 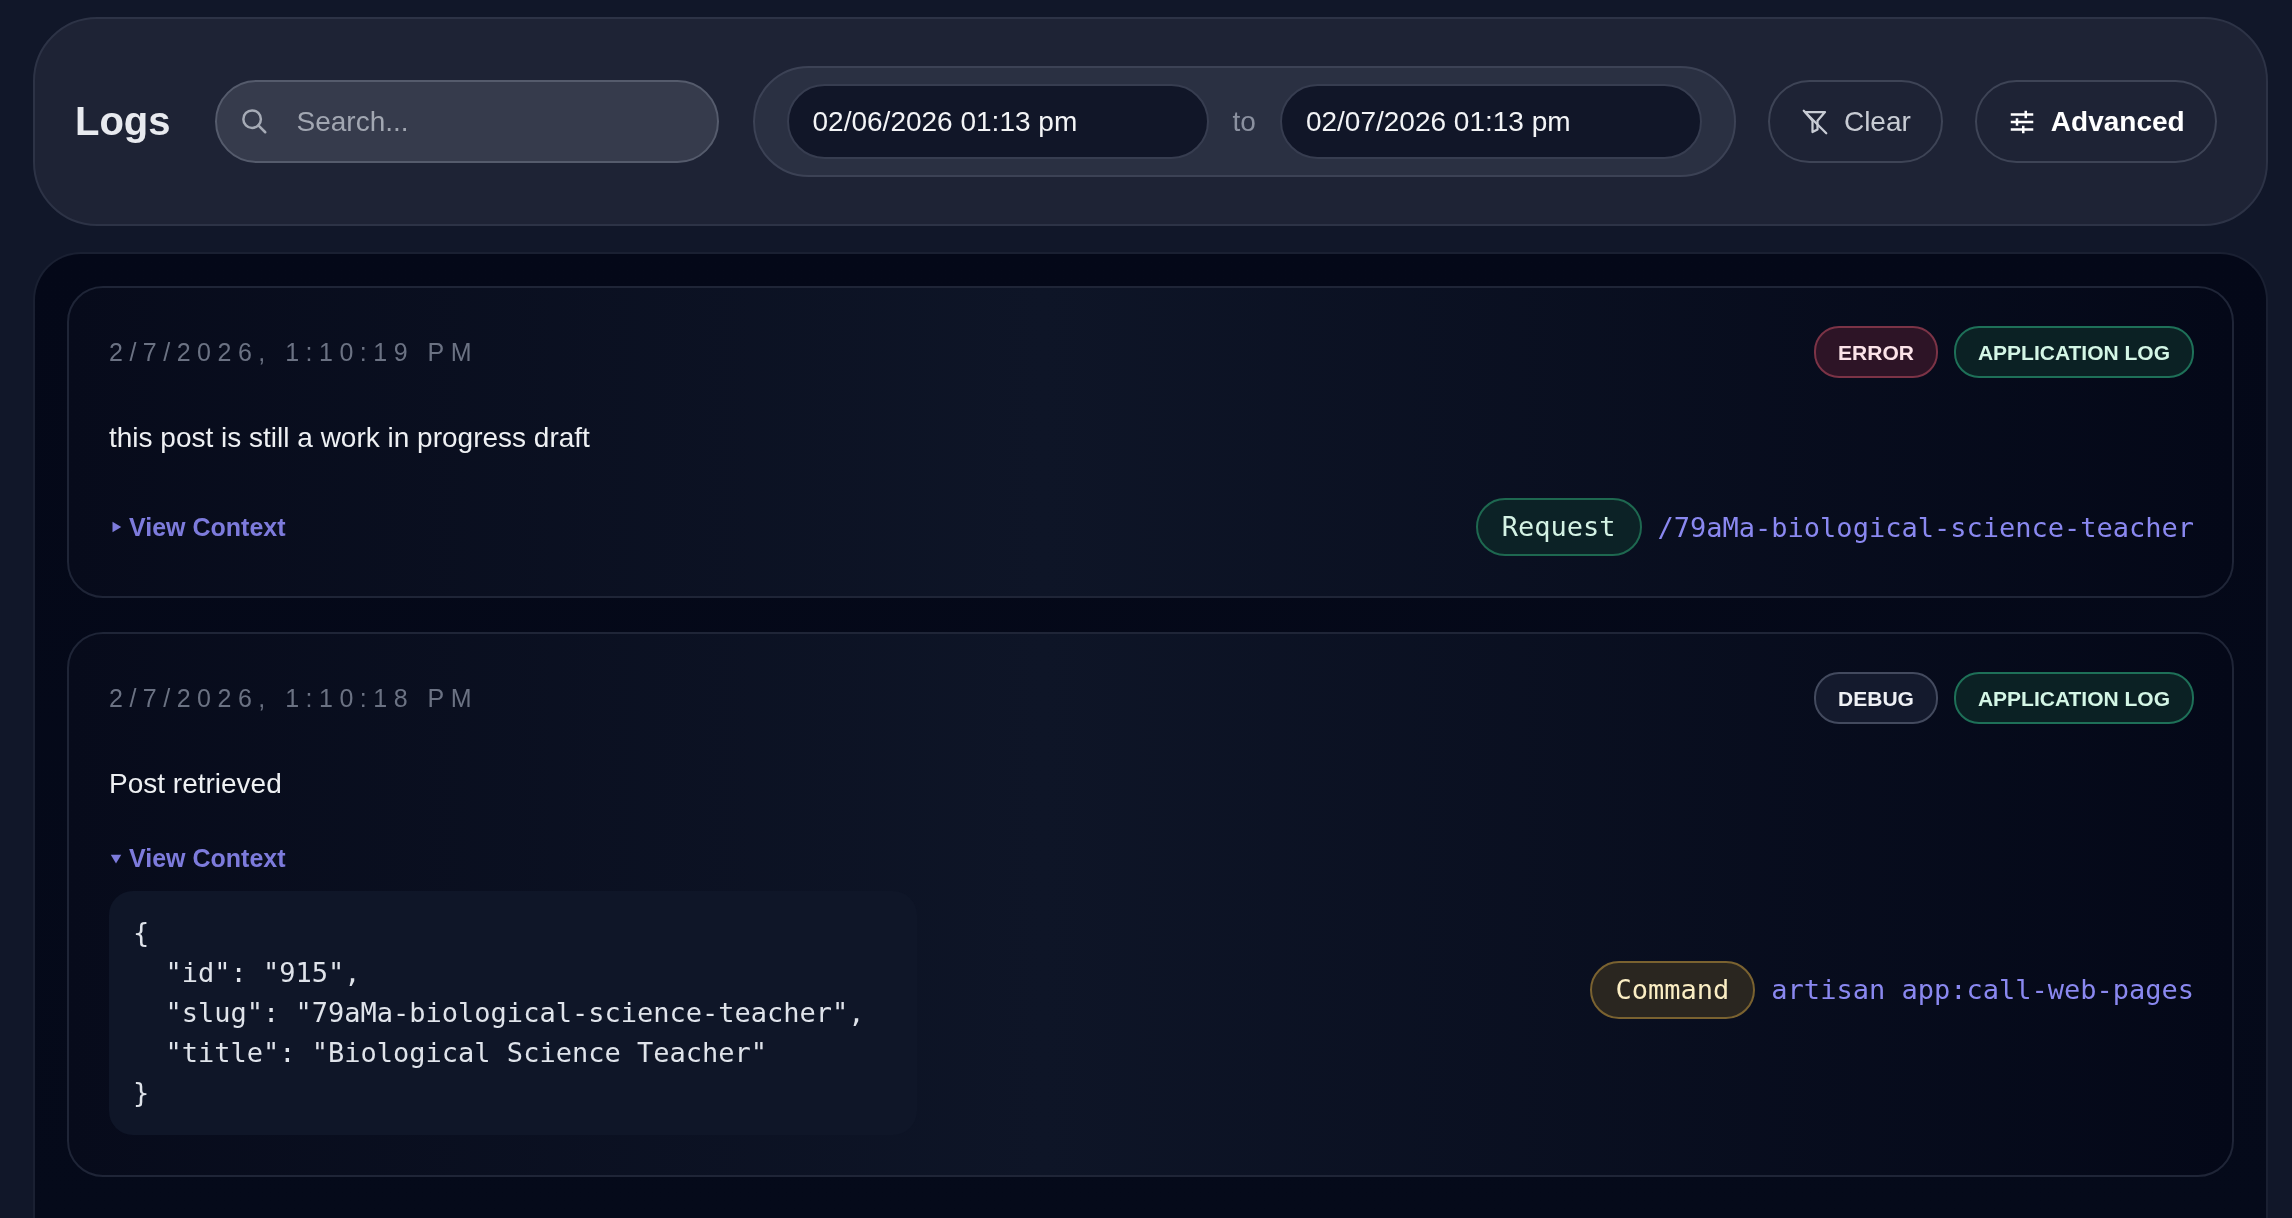 I want to click on log-timestamp: 2/7/2026, 1:10:19 PM, so click(x=294, y=352).